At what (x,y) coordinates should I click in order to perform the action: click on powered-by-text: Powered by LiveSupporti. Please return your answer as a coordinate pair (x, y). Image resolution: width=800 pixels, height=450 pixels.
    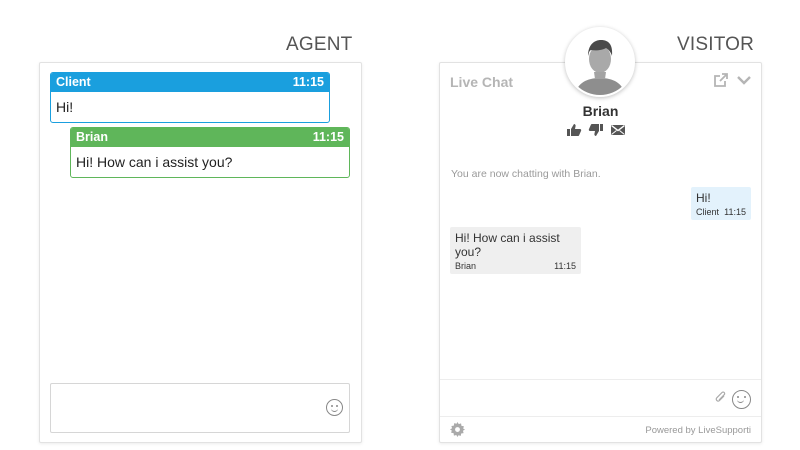
    Looking at the image, I should click on (698, 430).